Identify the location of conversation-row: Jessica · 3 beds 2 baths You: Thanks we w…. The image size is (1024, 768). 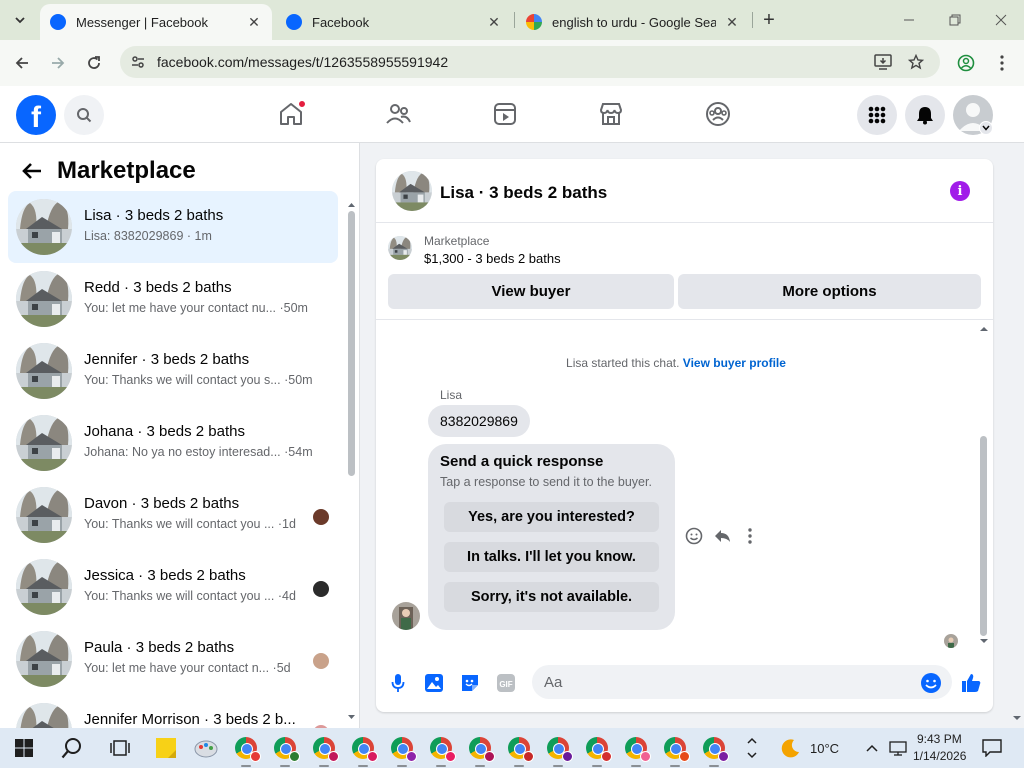
(173, 587).